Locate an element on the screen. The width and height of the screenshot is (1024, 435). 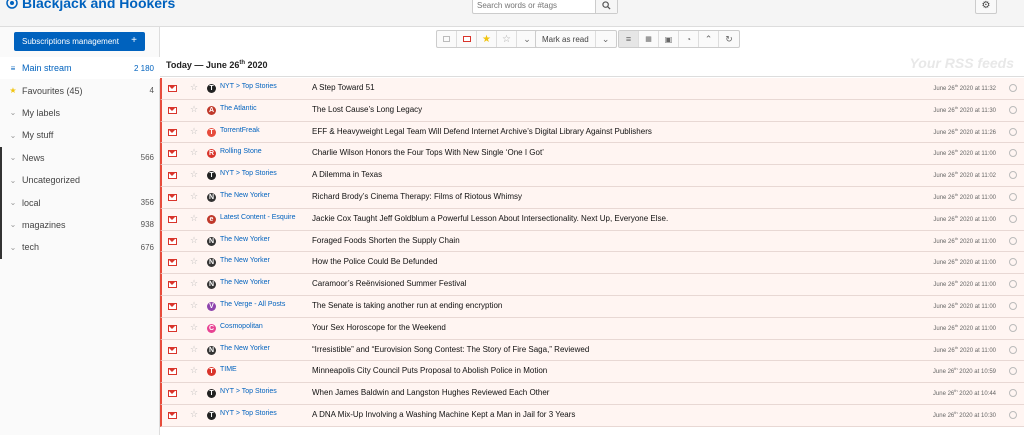
mark-as-read-dropdown: ⌄ is located at coordinates (606, 39).